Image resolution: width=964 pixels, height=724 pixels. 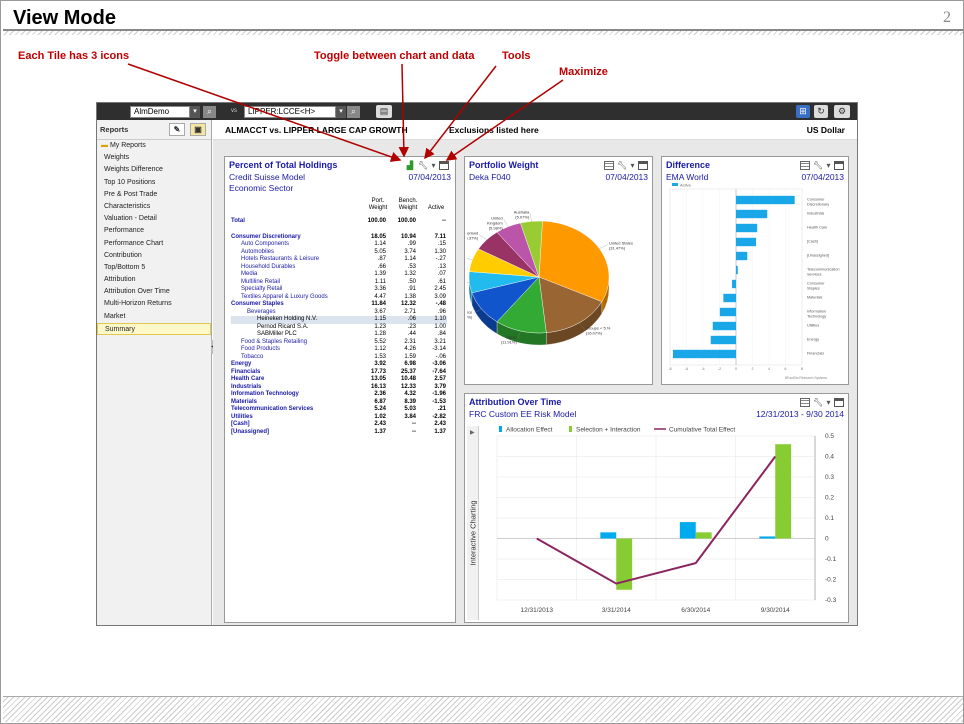 I want to click on table-row: SABMiller PLC 1.28 .44 .84, so click(x=339, y=335).